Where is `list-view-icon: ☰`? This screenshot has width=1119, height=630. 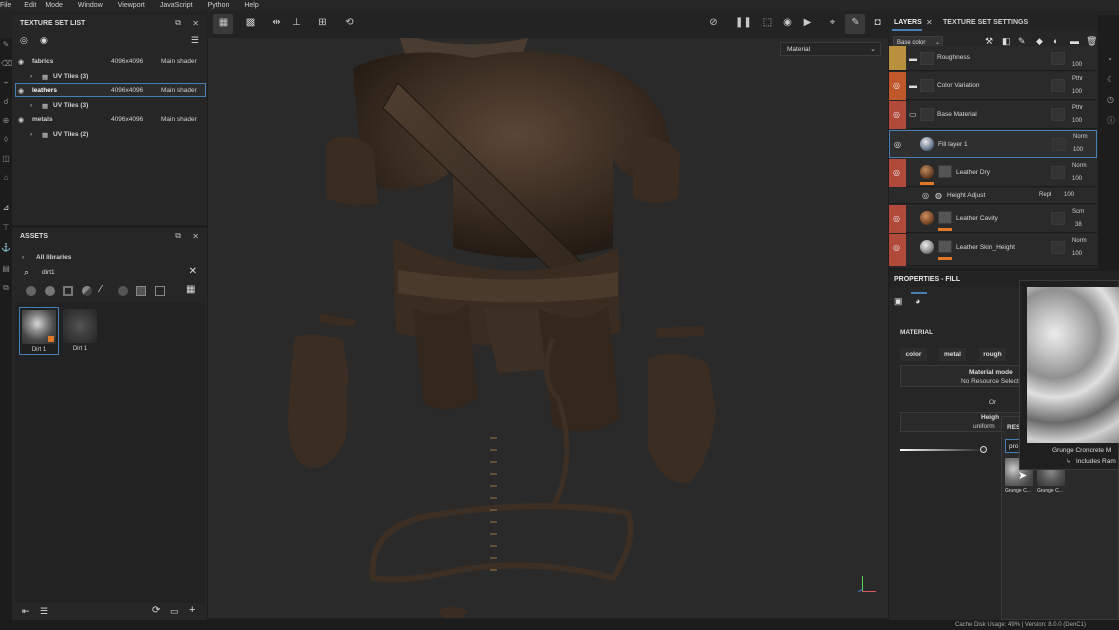
list-view-icon: ☰ is located at coordinates (44, 611).